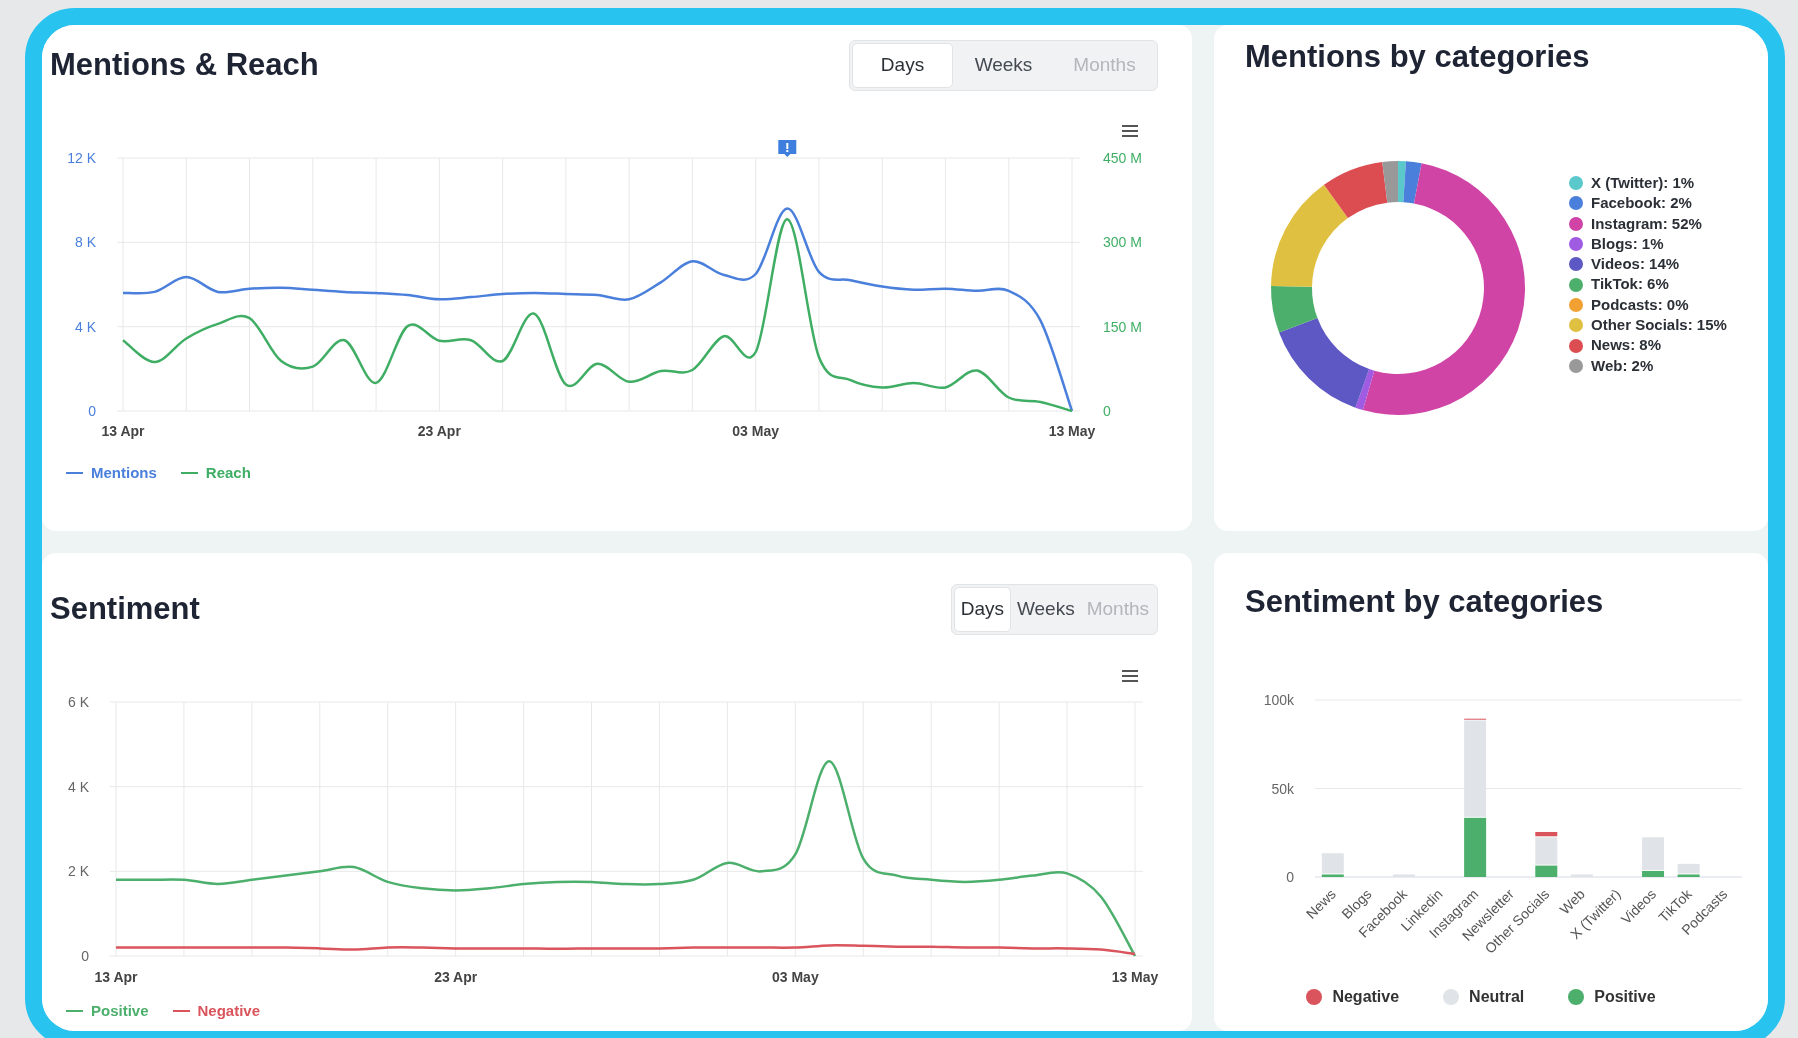 The height and width of the screenshot is (1038, 1798). What do you see at coordinates (1640, 305) in the screenshot?
I see `legend-label: Podcasts: 0%` at bounding box center [1640, 305].